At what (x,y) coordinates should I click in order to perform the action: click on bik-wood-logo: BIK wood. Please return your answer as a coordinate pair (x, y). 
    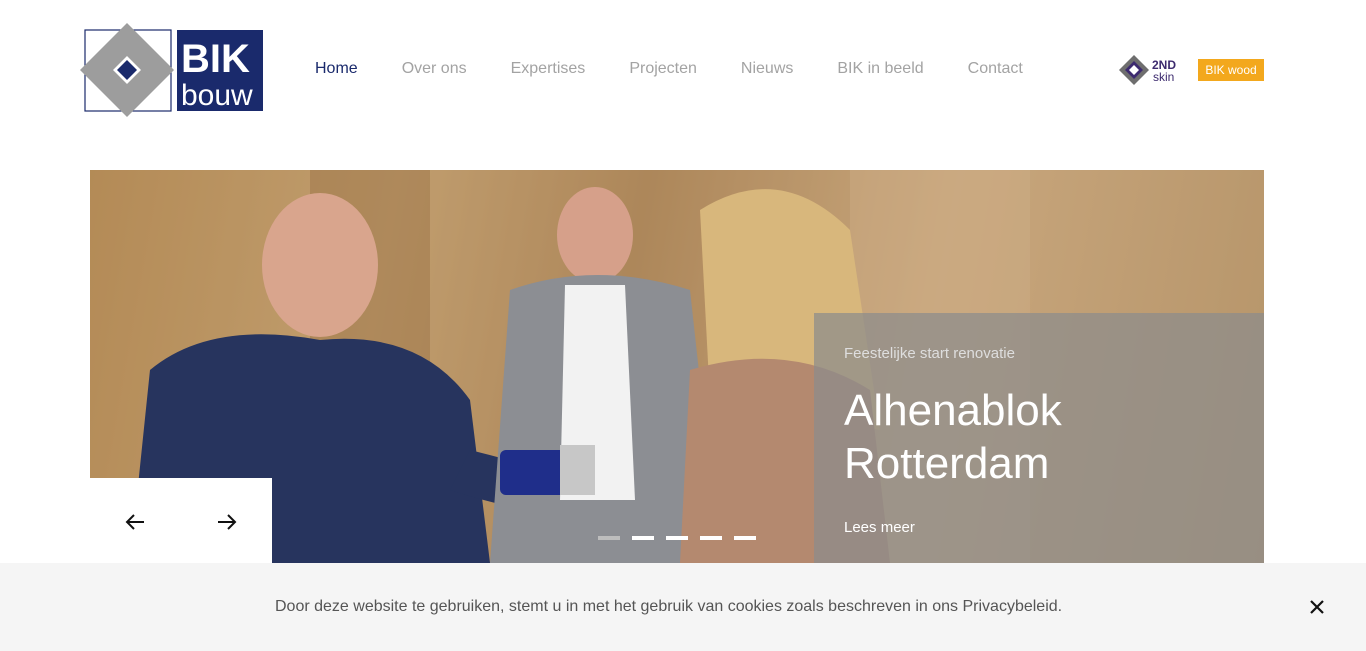
    Looking at the image, I should click on (1231, 70).